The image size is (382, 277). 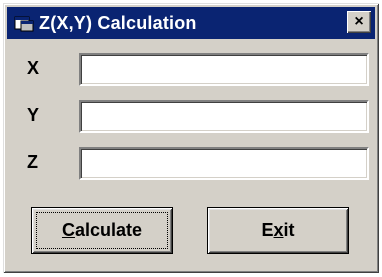 What do you see at coordinates (267, 230) in the screenshot?
I see `exit-label-pre: E` at bounding box center [267, 230].